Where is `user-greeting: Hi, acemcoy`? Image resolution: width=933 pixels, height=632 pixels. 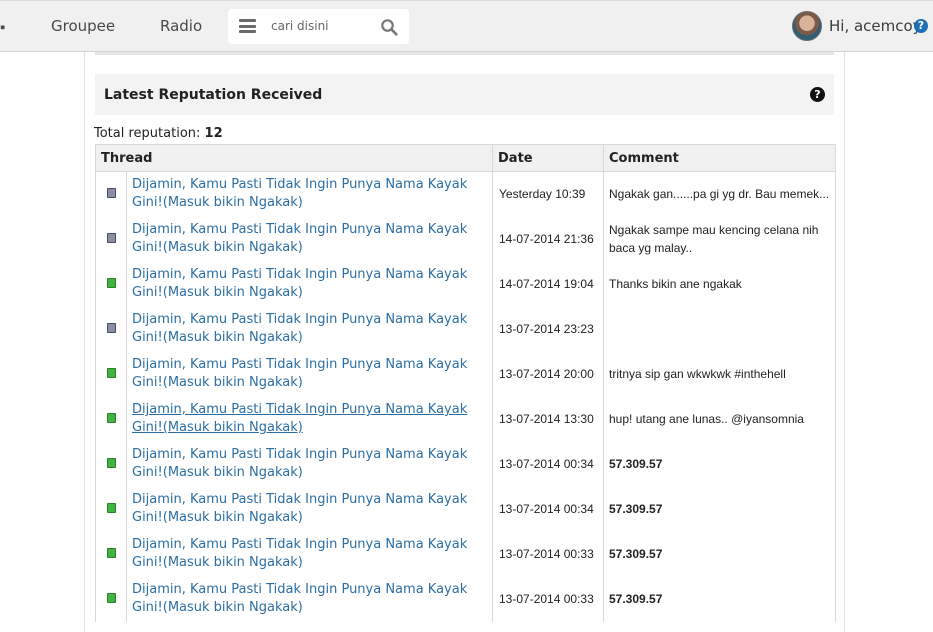
user-greeting: Hi, acemcoy is located at coordinates (875, 26).